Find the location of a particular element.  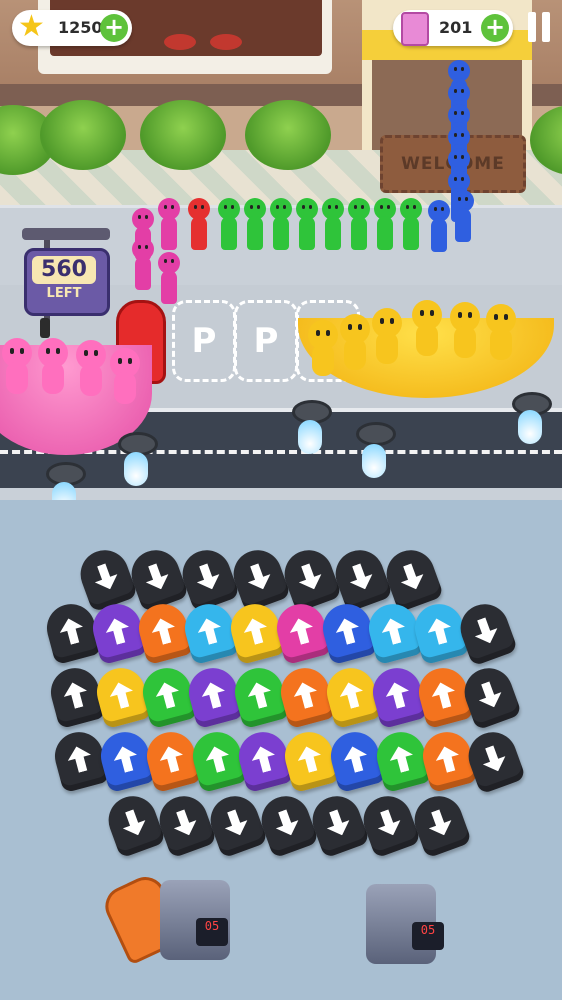

traffic-light-icon is located at coordinates (45, 328).